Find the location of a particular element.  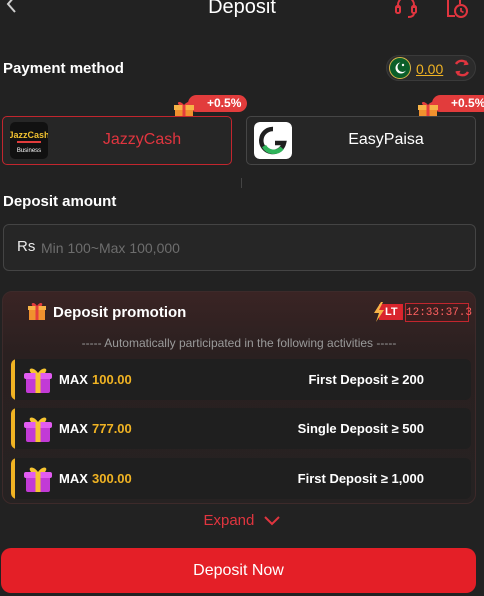

promotion-row: MAX 300.00 First Deposit ≥ 1,000 is located at coordinates (241, 478).